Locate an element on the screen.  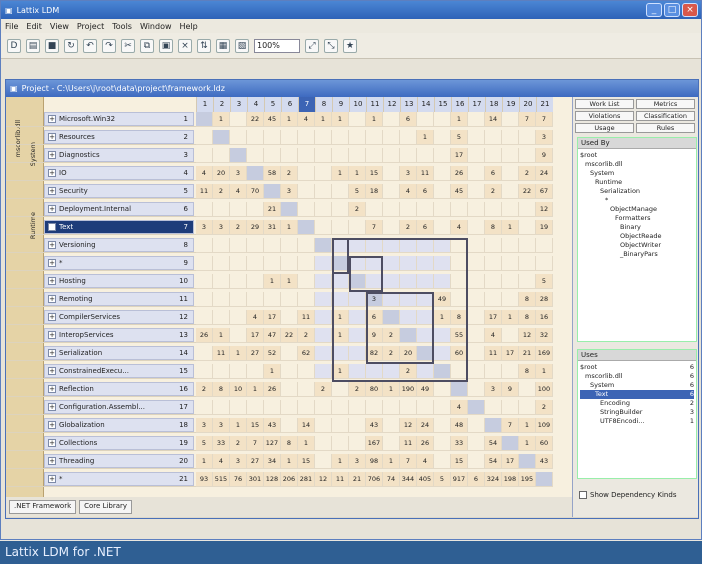
matrix-cell: 11 is located at coordinates (340, 479).